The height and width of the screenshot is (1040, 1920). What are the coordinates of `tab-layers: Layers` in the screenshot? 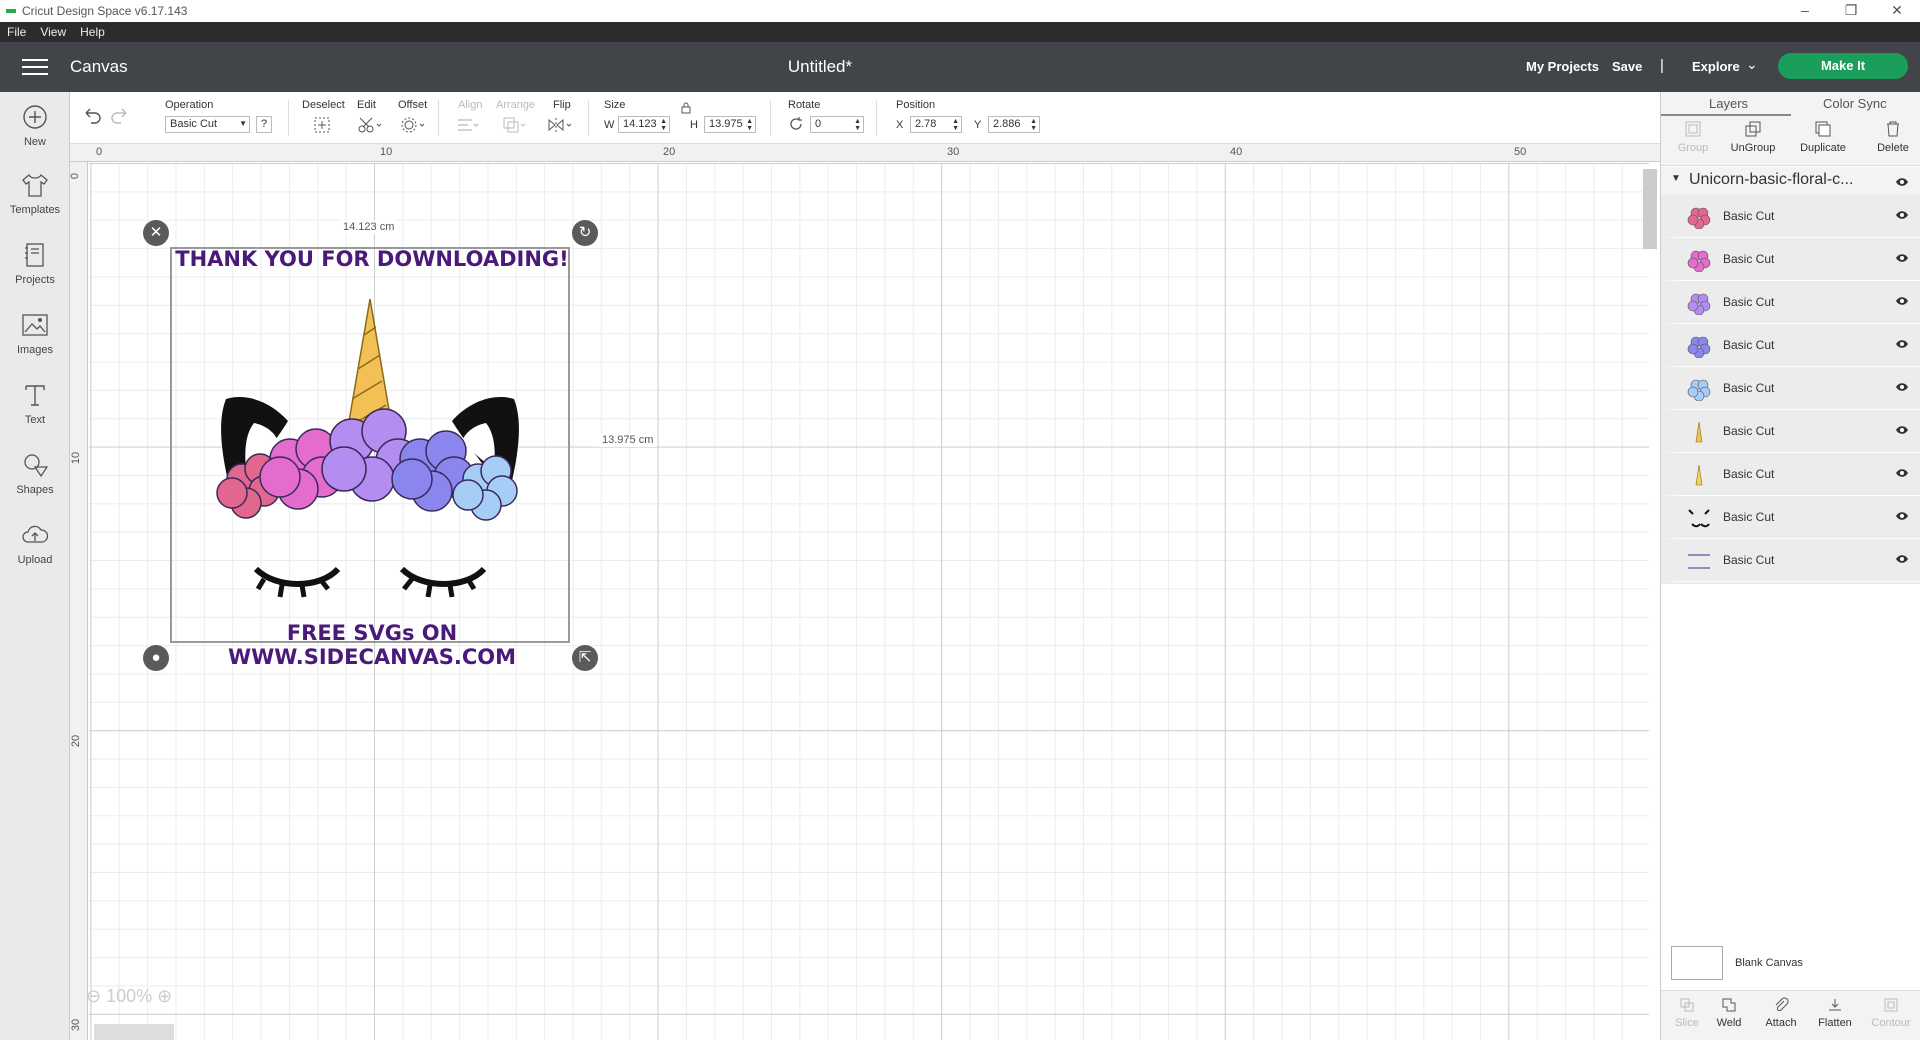 It's located at (1728, 103).